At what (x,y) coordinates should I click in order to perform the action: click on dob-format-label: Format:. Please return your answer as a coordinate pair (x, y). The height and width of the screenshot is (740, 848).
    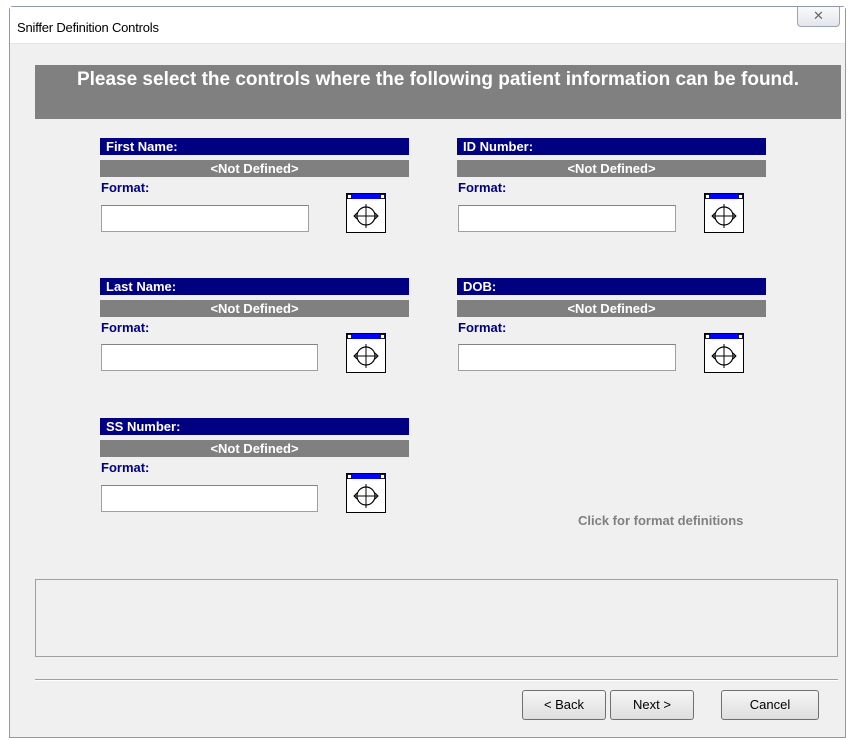
    Looking at the image, I should click on (482, 327).